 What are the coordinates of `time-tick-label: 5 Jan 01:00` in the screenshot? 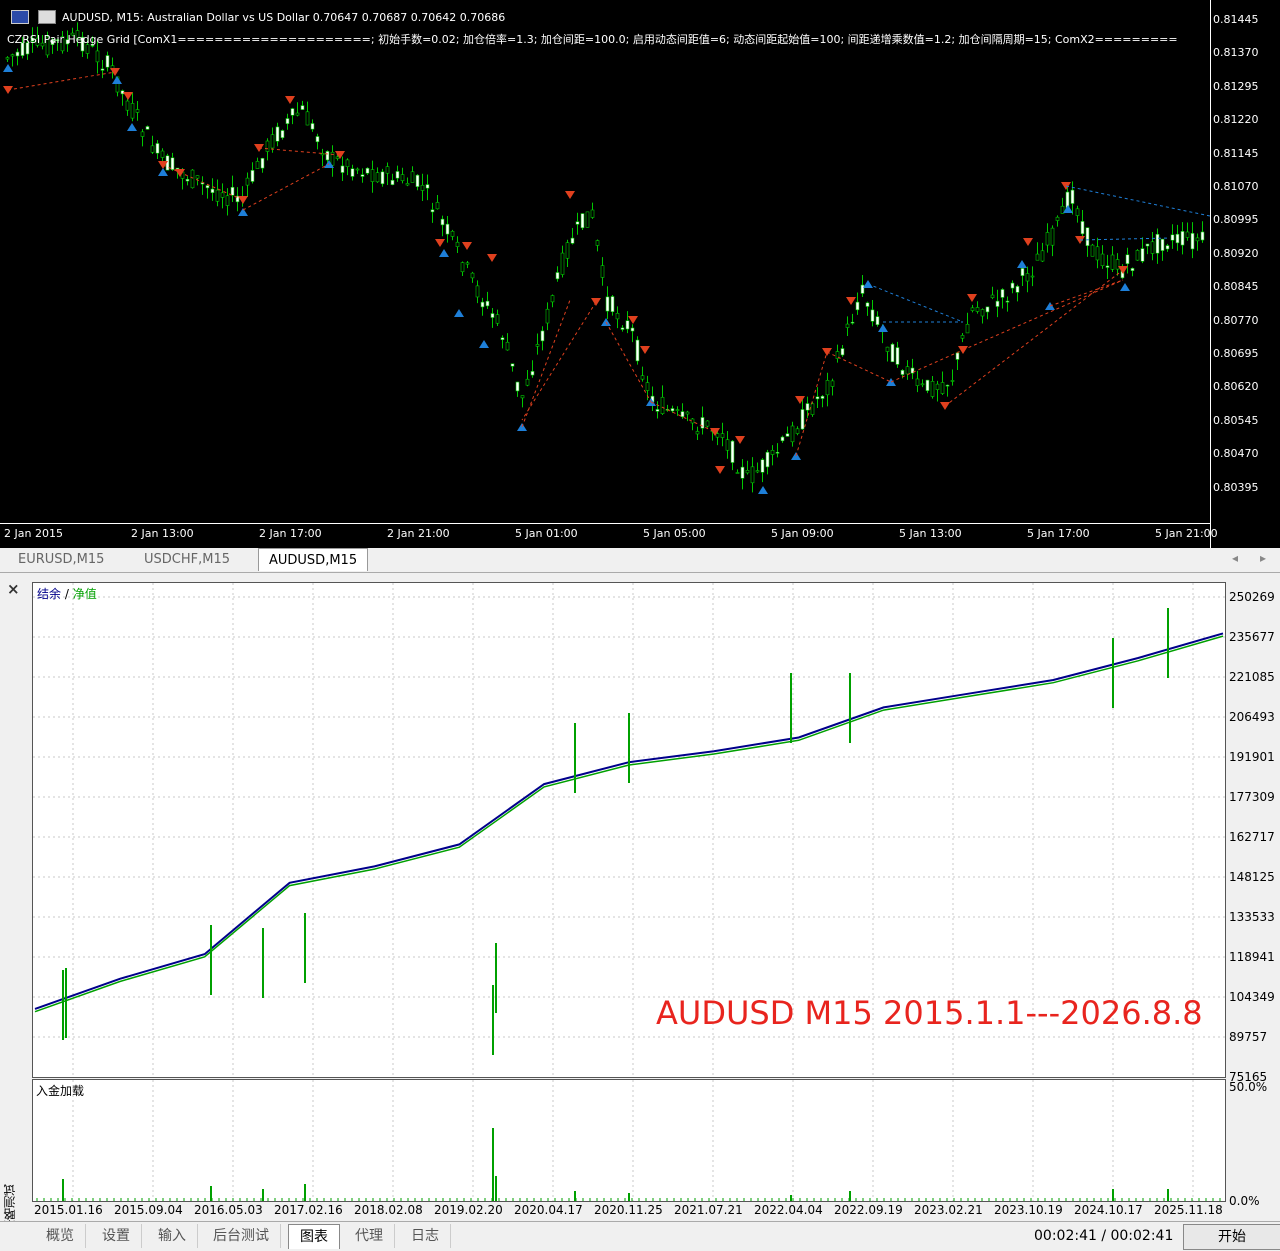 It's located at (546, 533).